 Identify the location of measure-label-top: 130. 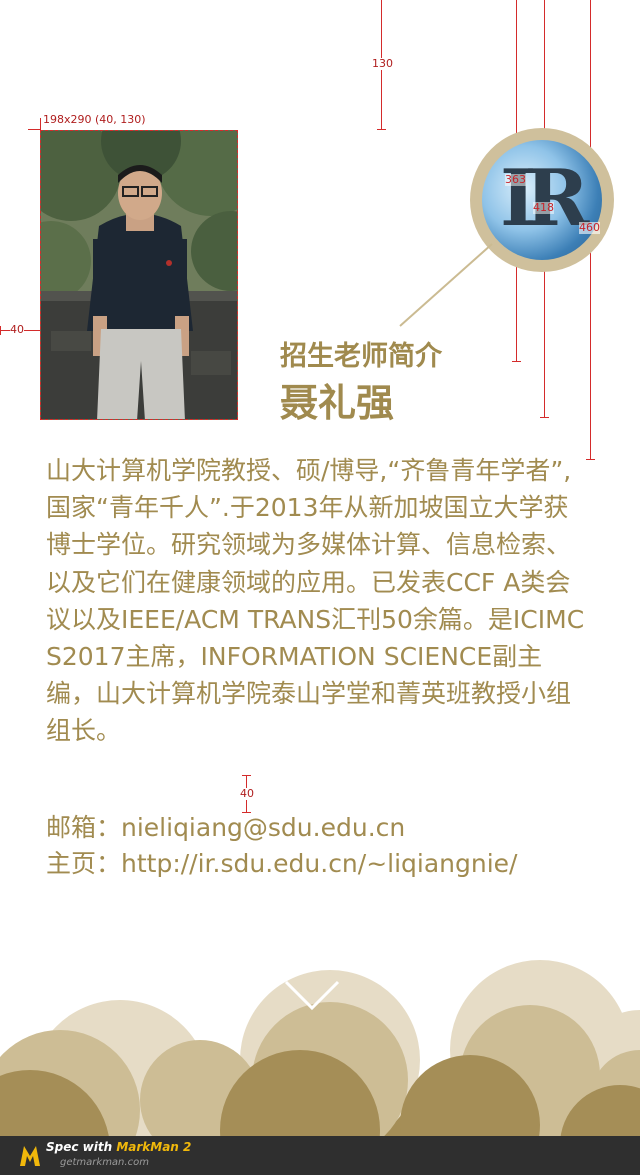
(382, 63).